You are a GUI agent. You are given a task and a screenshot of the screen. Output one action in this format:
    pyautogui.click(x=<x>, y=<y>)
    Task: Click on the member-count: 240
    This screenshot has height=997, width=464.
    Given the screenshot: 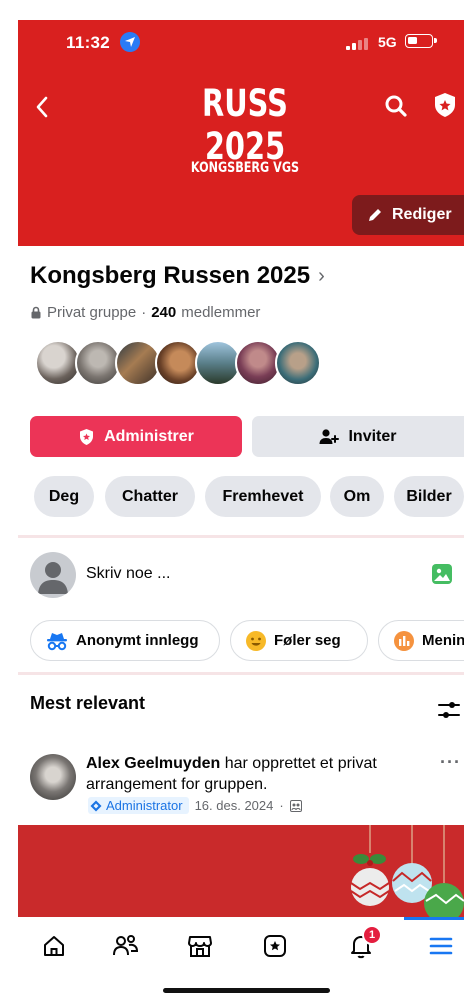 What is the action you would take?
    pyautogui.click(x=164, y=312)
    